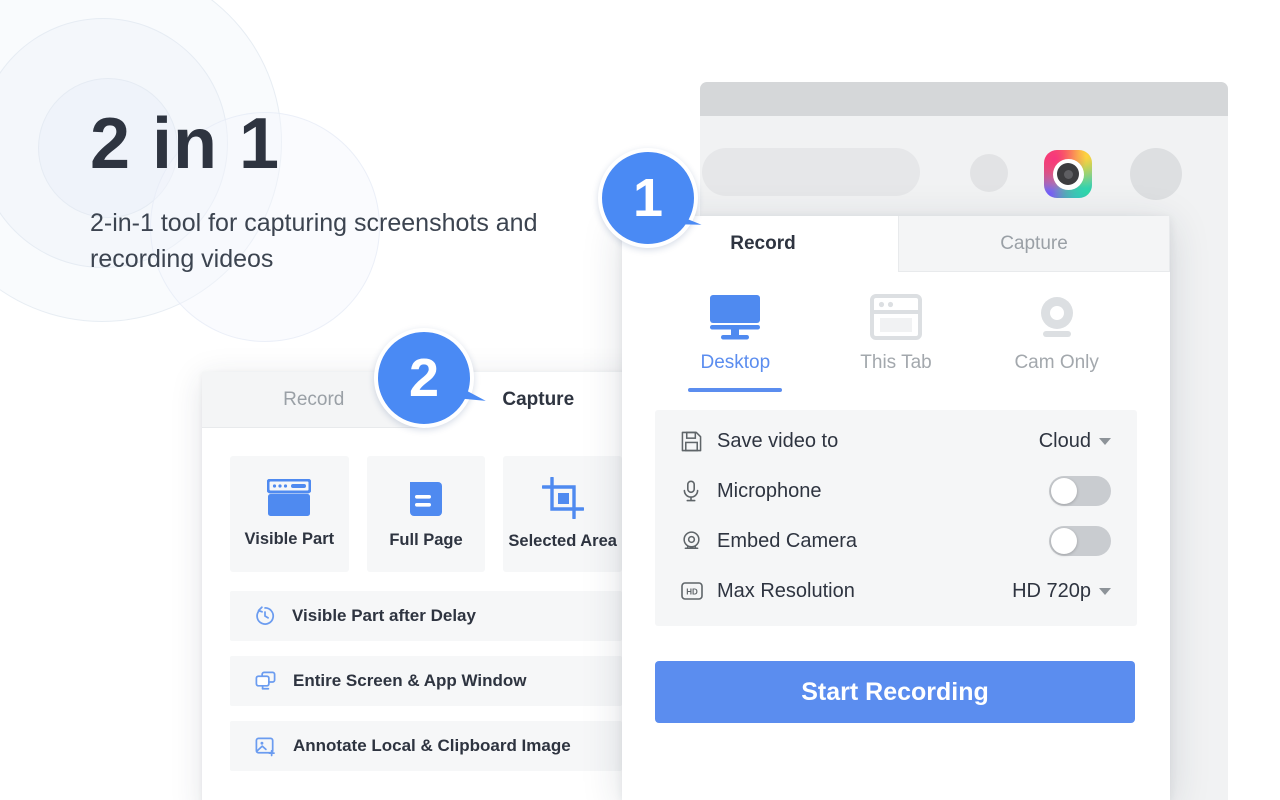 The image size is (1280, 800). I want to click on step-badge-1: 1, so click(650, 198).